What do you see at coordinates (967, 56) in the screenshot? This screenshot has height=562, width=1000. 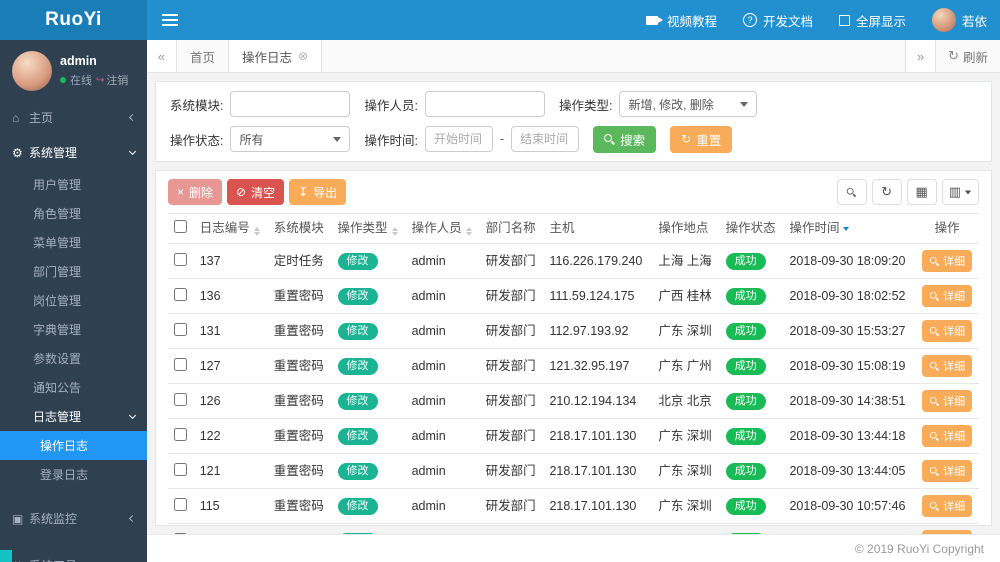 I see `tab-refresh-button: ↻ 刷新` at bounding box center [967, 56].